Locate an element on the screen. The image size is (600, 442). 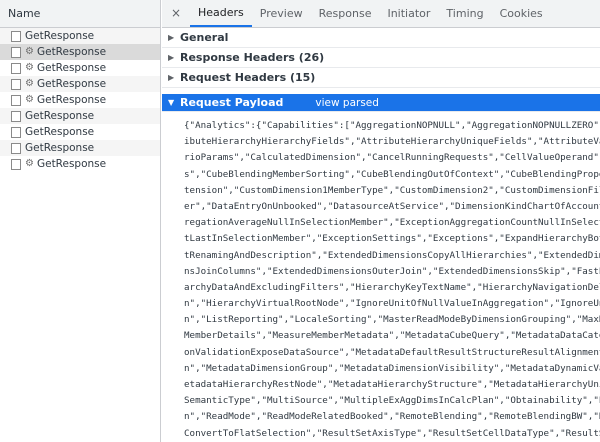
request-headers-section-label: Request Headers (15) is located at coordinates (248, 77).